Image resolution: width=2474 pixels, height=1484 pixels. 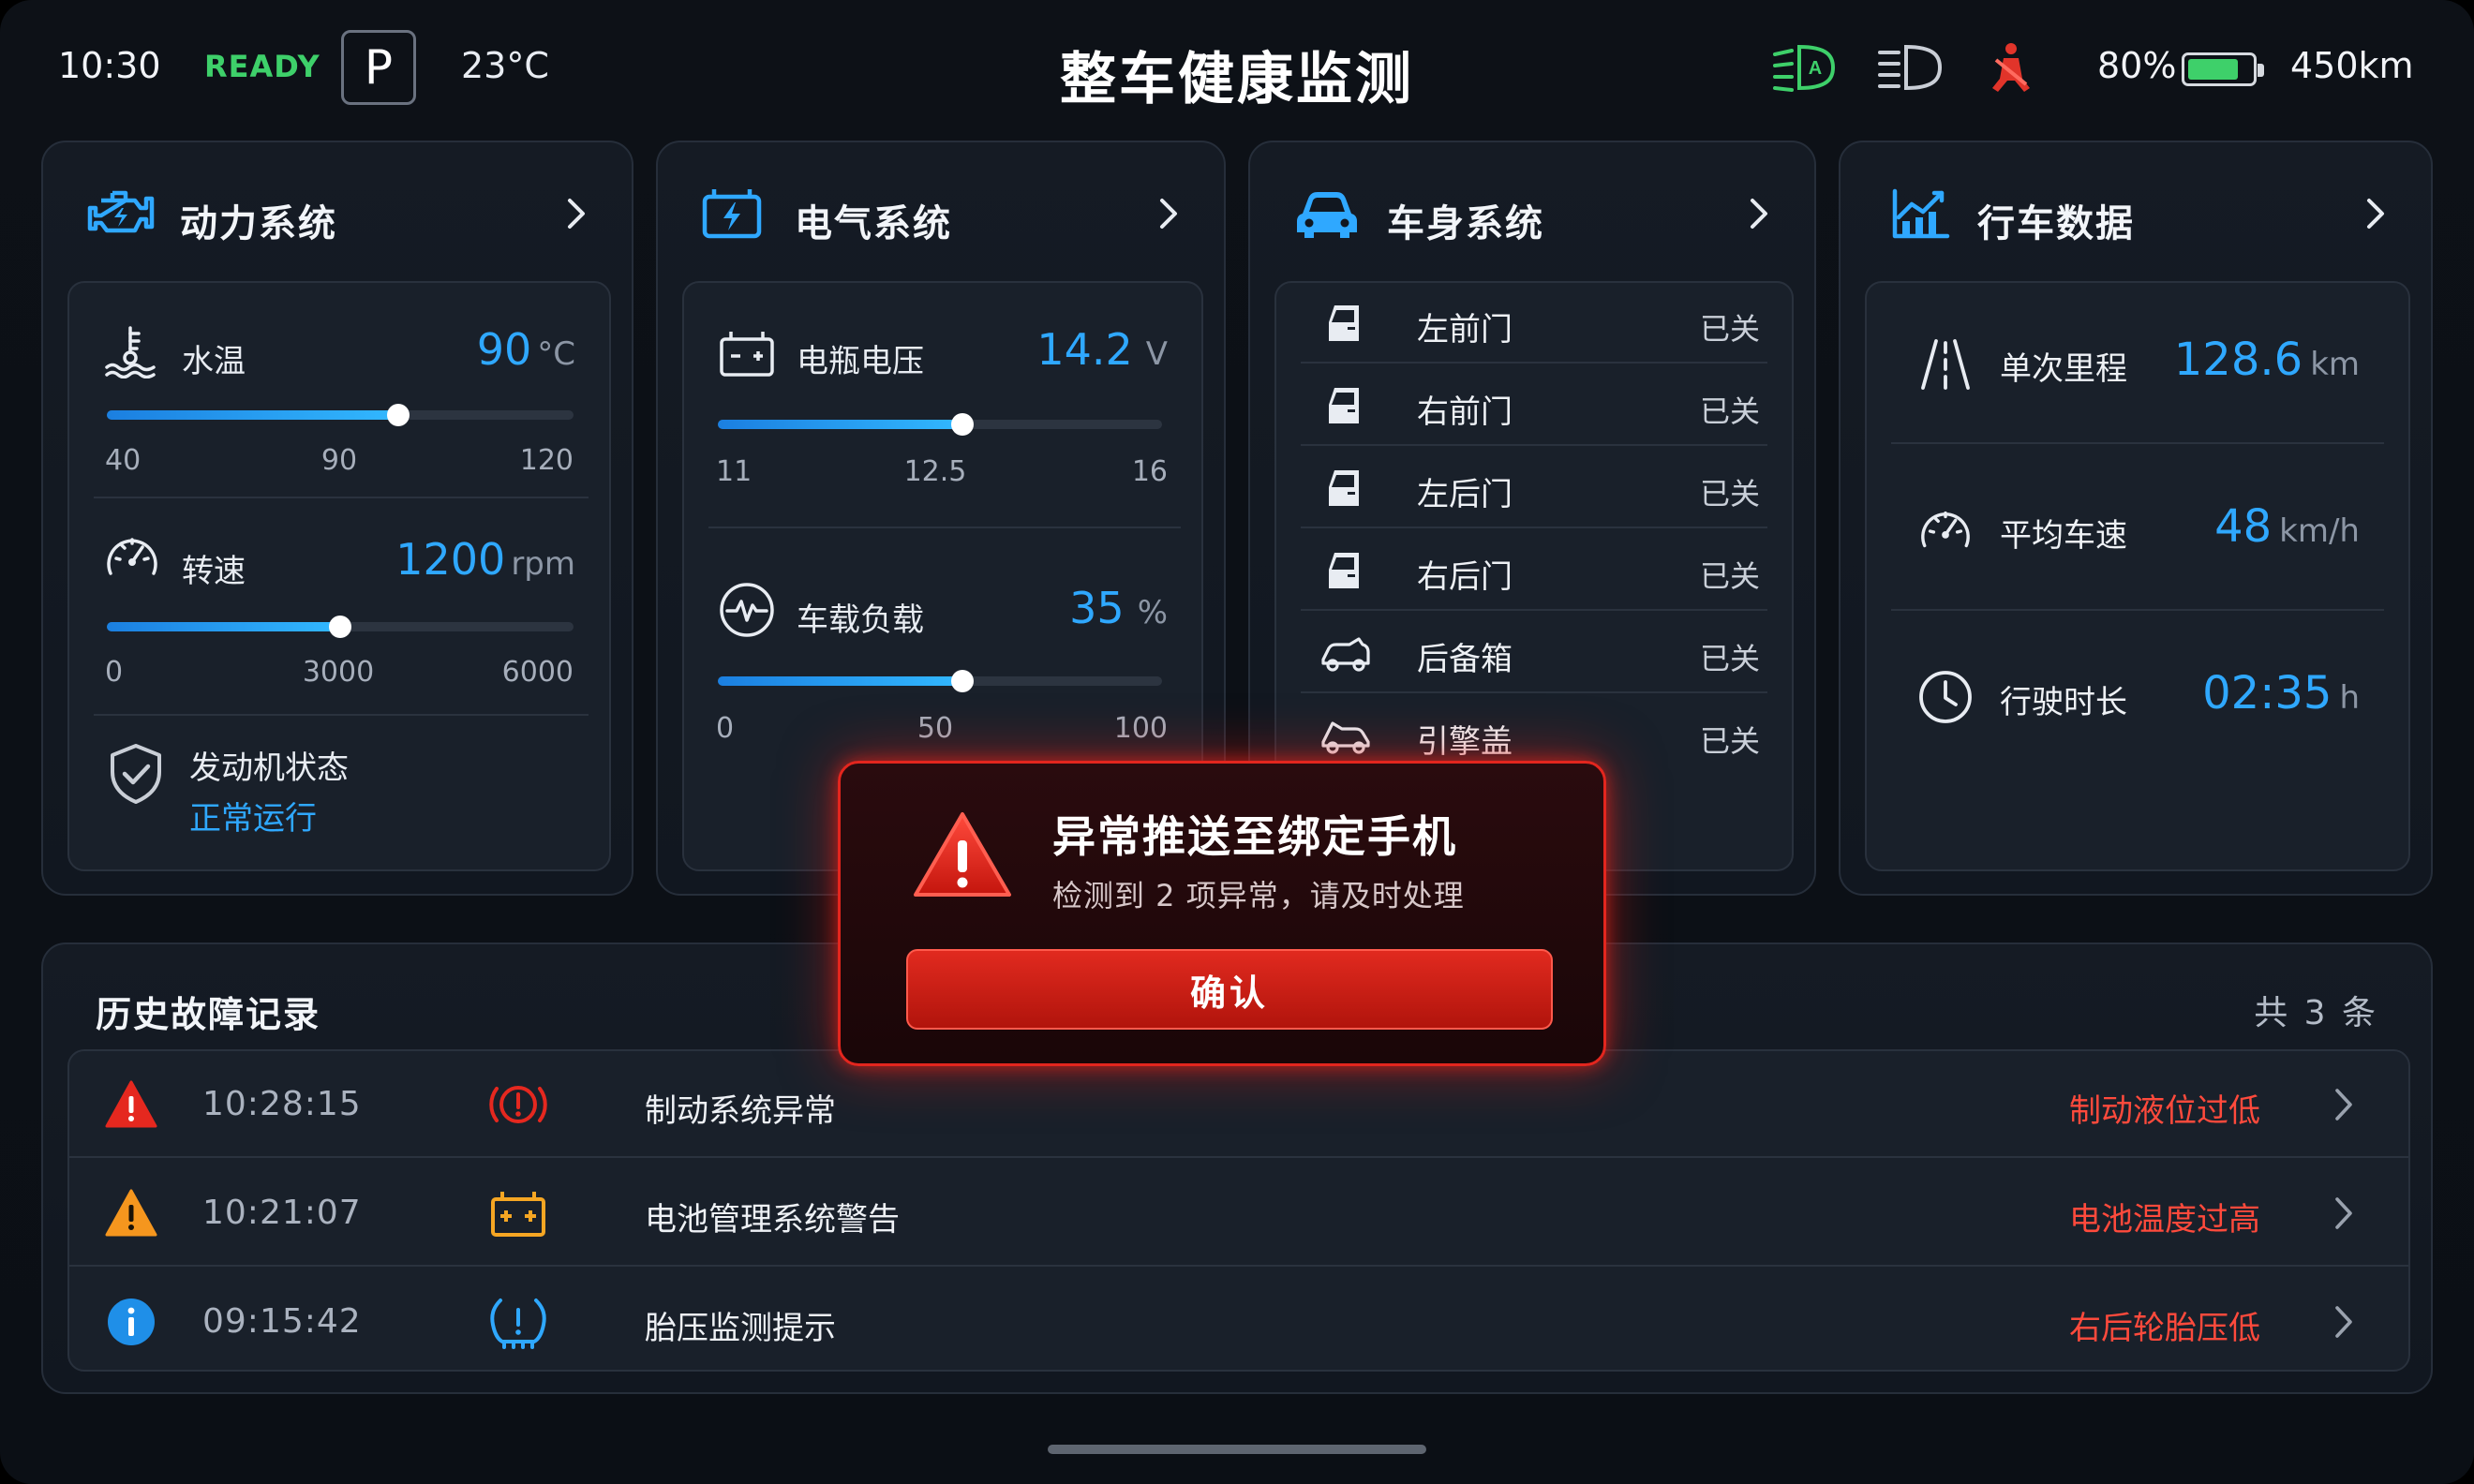 What do you see at coordinates (935, 471) in the screenshot?
I see `voltage-tick-mid: 12.5` at bounding box center [935, 471].